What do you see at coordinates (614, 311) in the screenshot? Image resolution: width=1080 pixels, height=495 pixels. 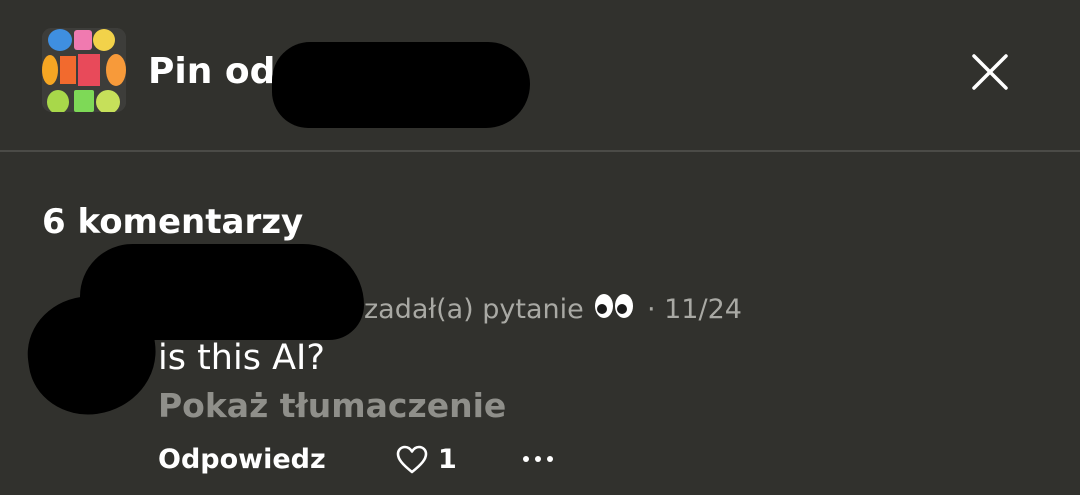 I see `eyes-emoji-icon` at bounding box center [614, 311].